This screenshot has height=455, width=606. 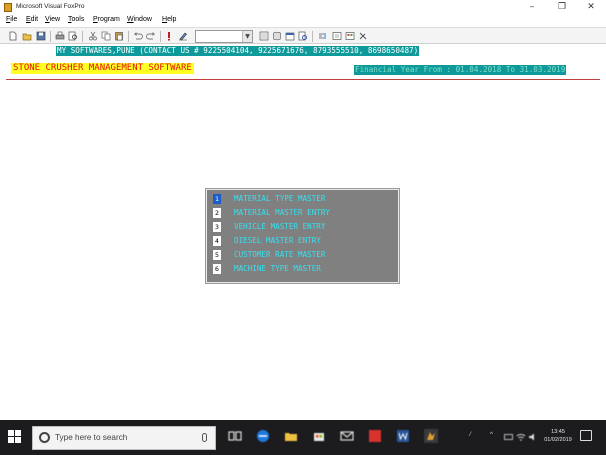 I want to click on print-icon, so click(x=60, y=36).